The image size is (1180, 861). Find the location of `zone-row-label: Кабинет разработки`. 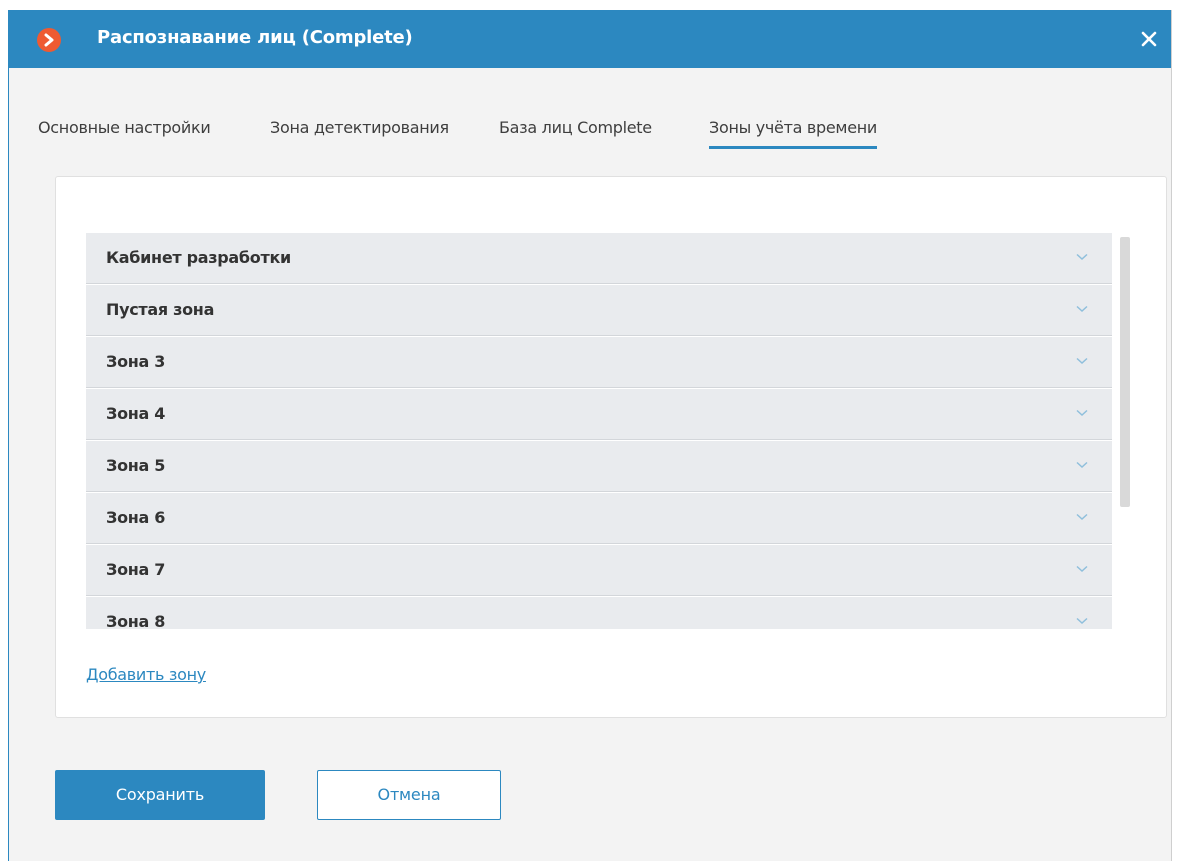

zone-row-label: Кабинет разработки is located at coordinates (198, 257).